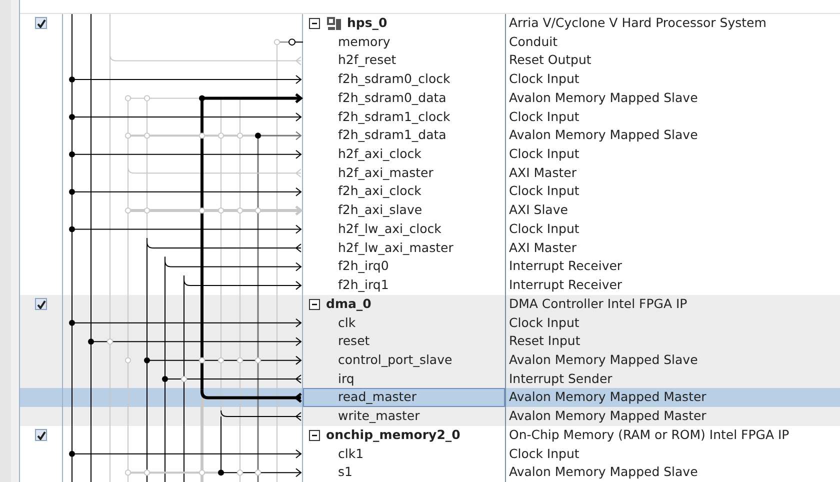 The image size is (840, 482). Describe the element at coordinates (292, 42) in the screenshot. I see `conduit-point` at that location.